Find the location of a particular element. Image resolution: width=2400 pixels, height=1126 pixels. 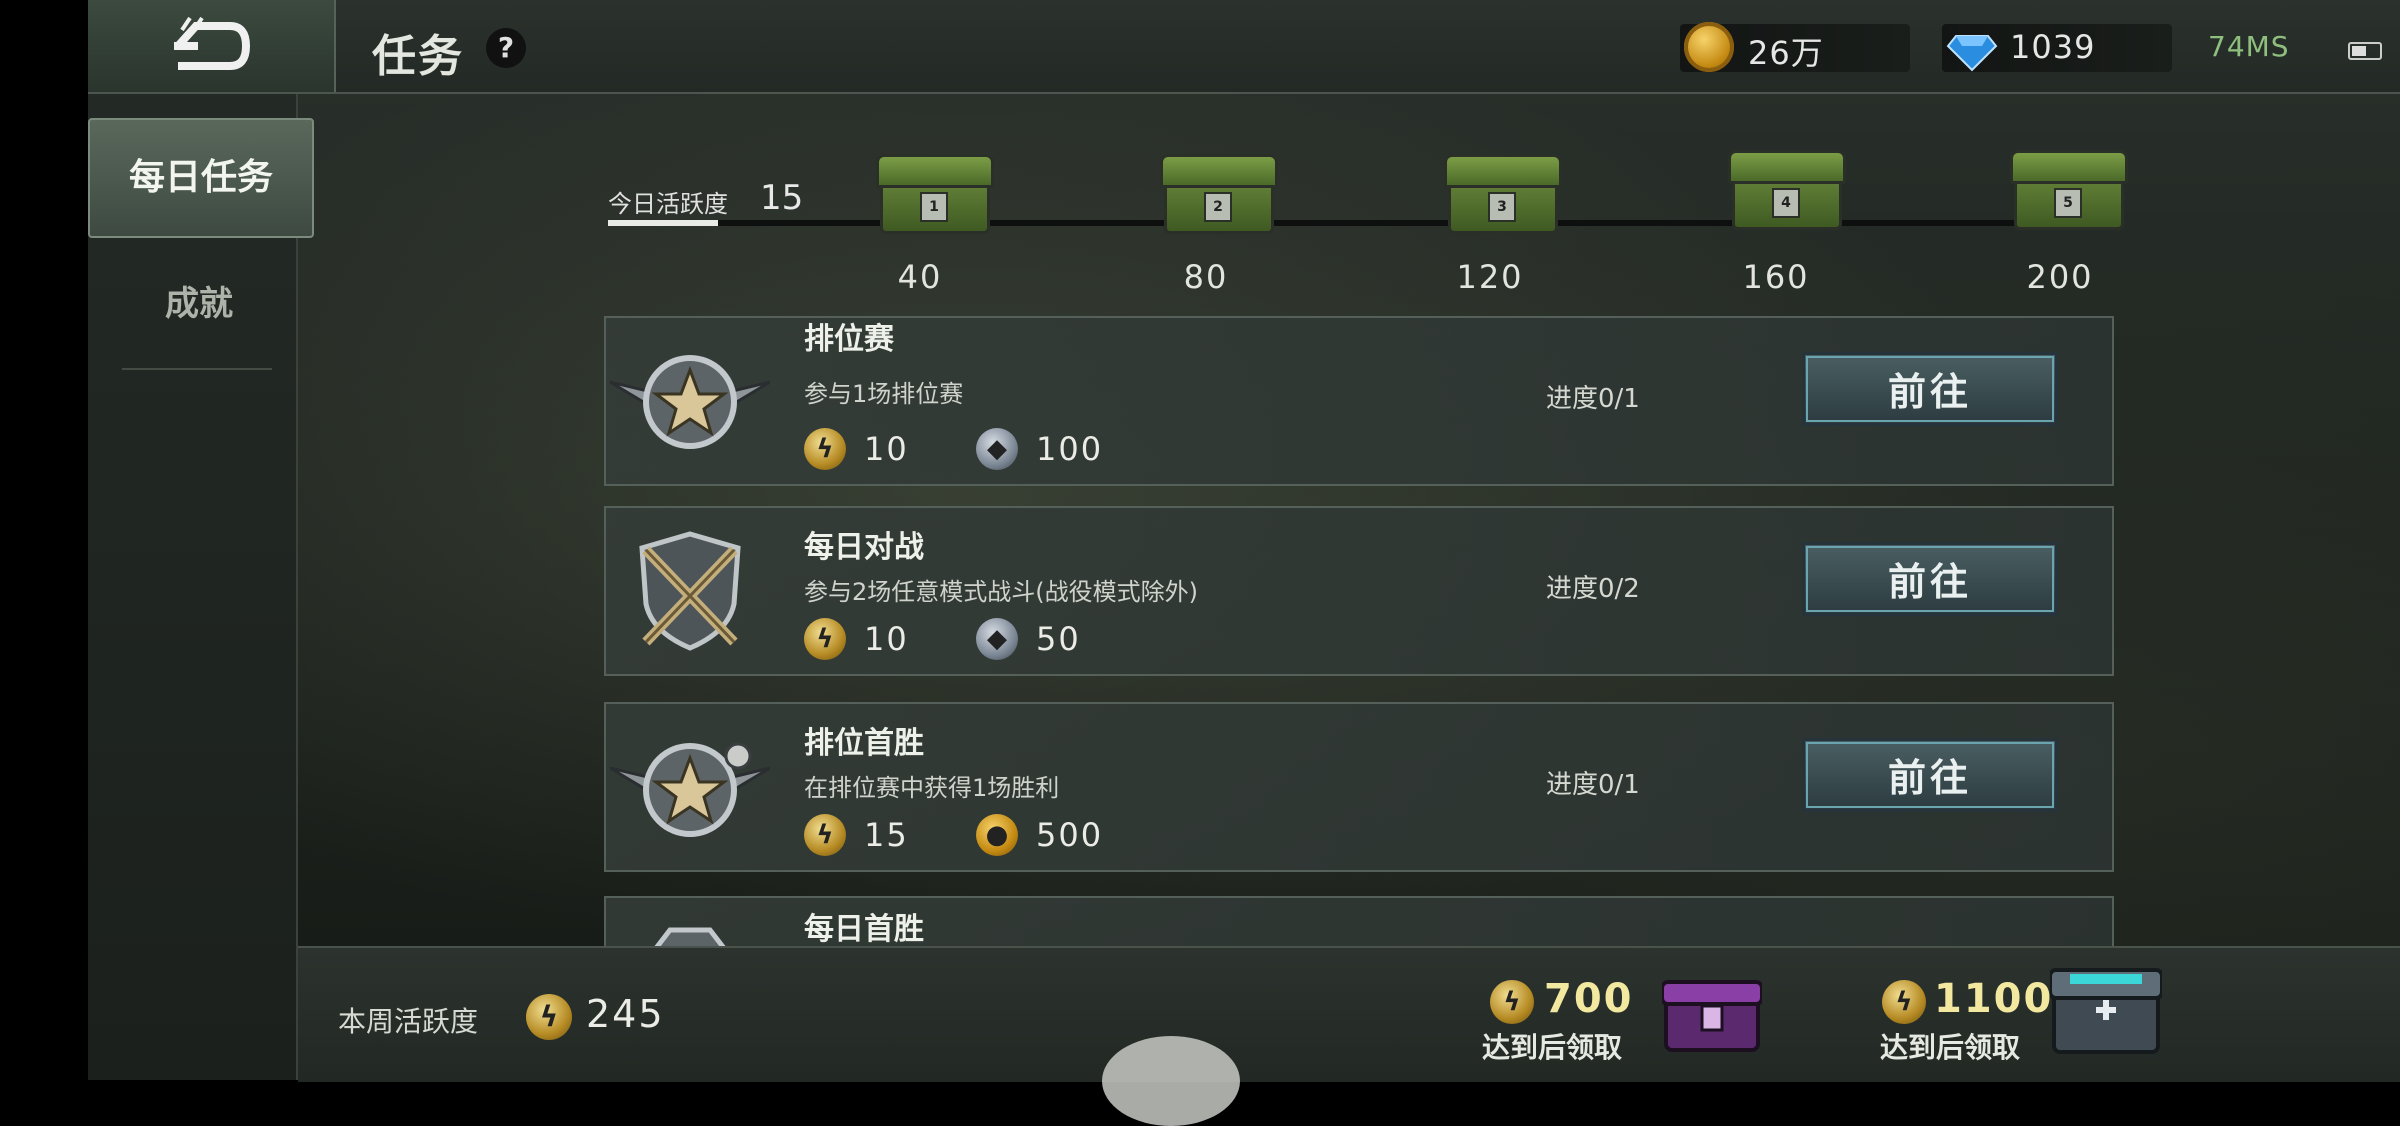

milestone-value: 120 is located at coordinates (1490, 277).